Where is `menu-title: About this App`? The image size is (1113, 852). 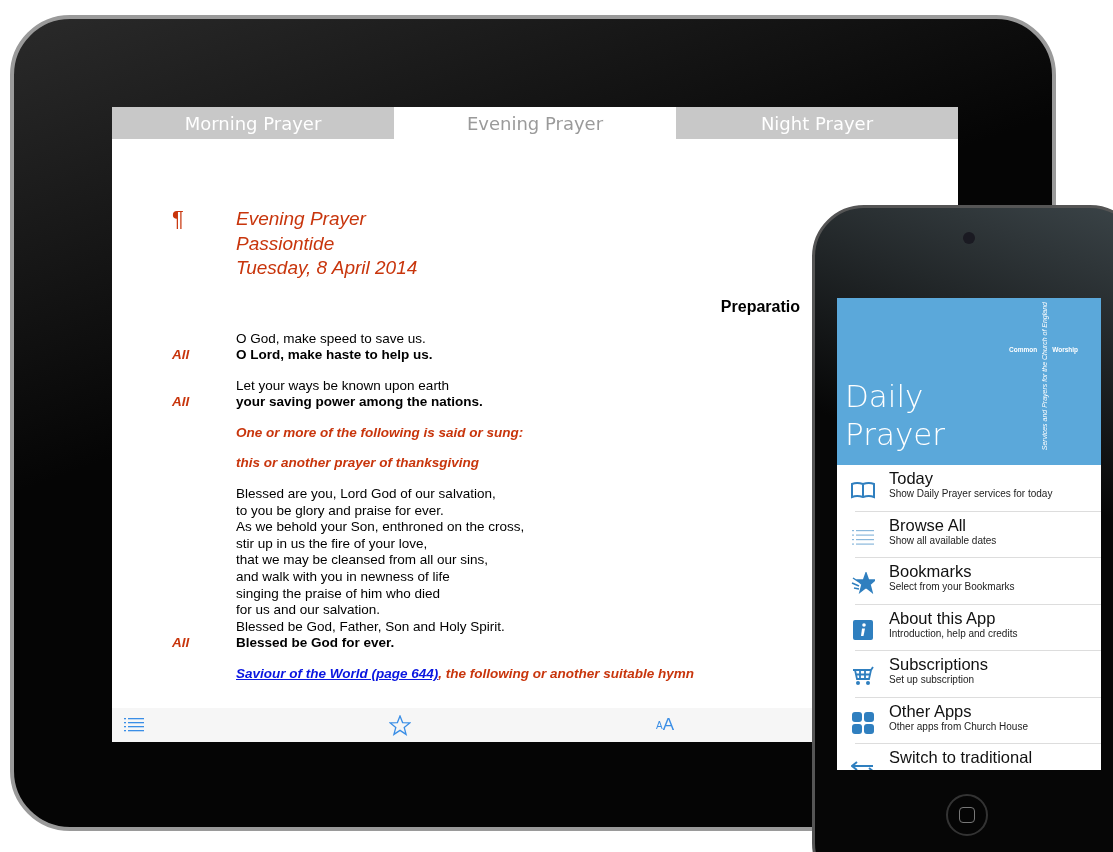 menu-title: About this App is located at coordinates (943, 618).